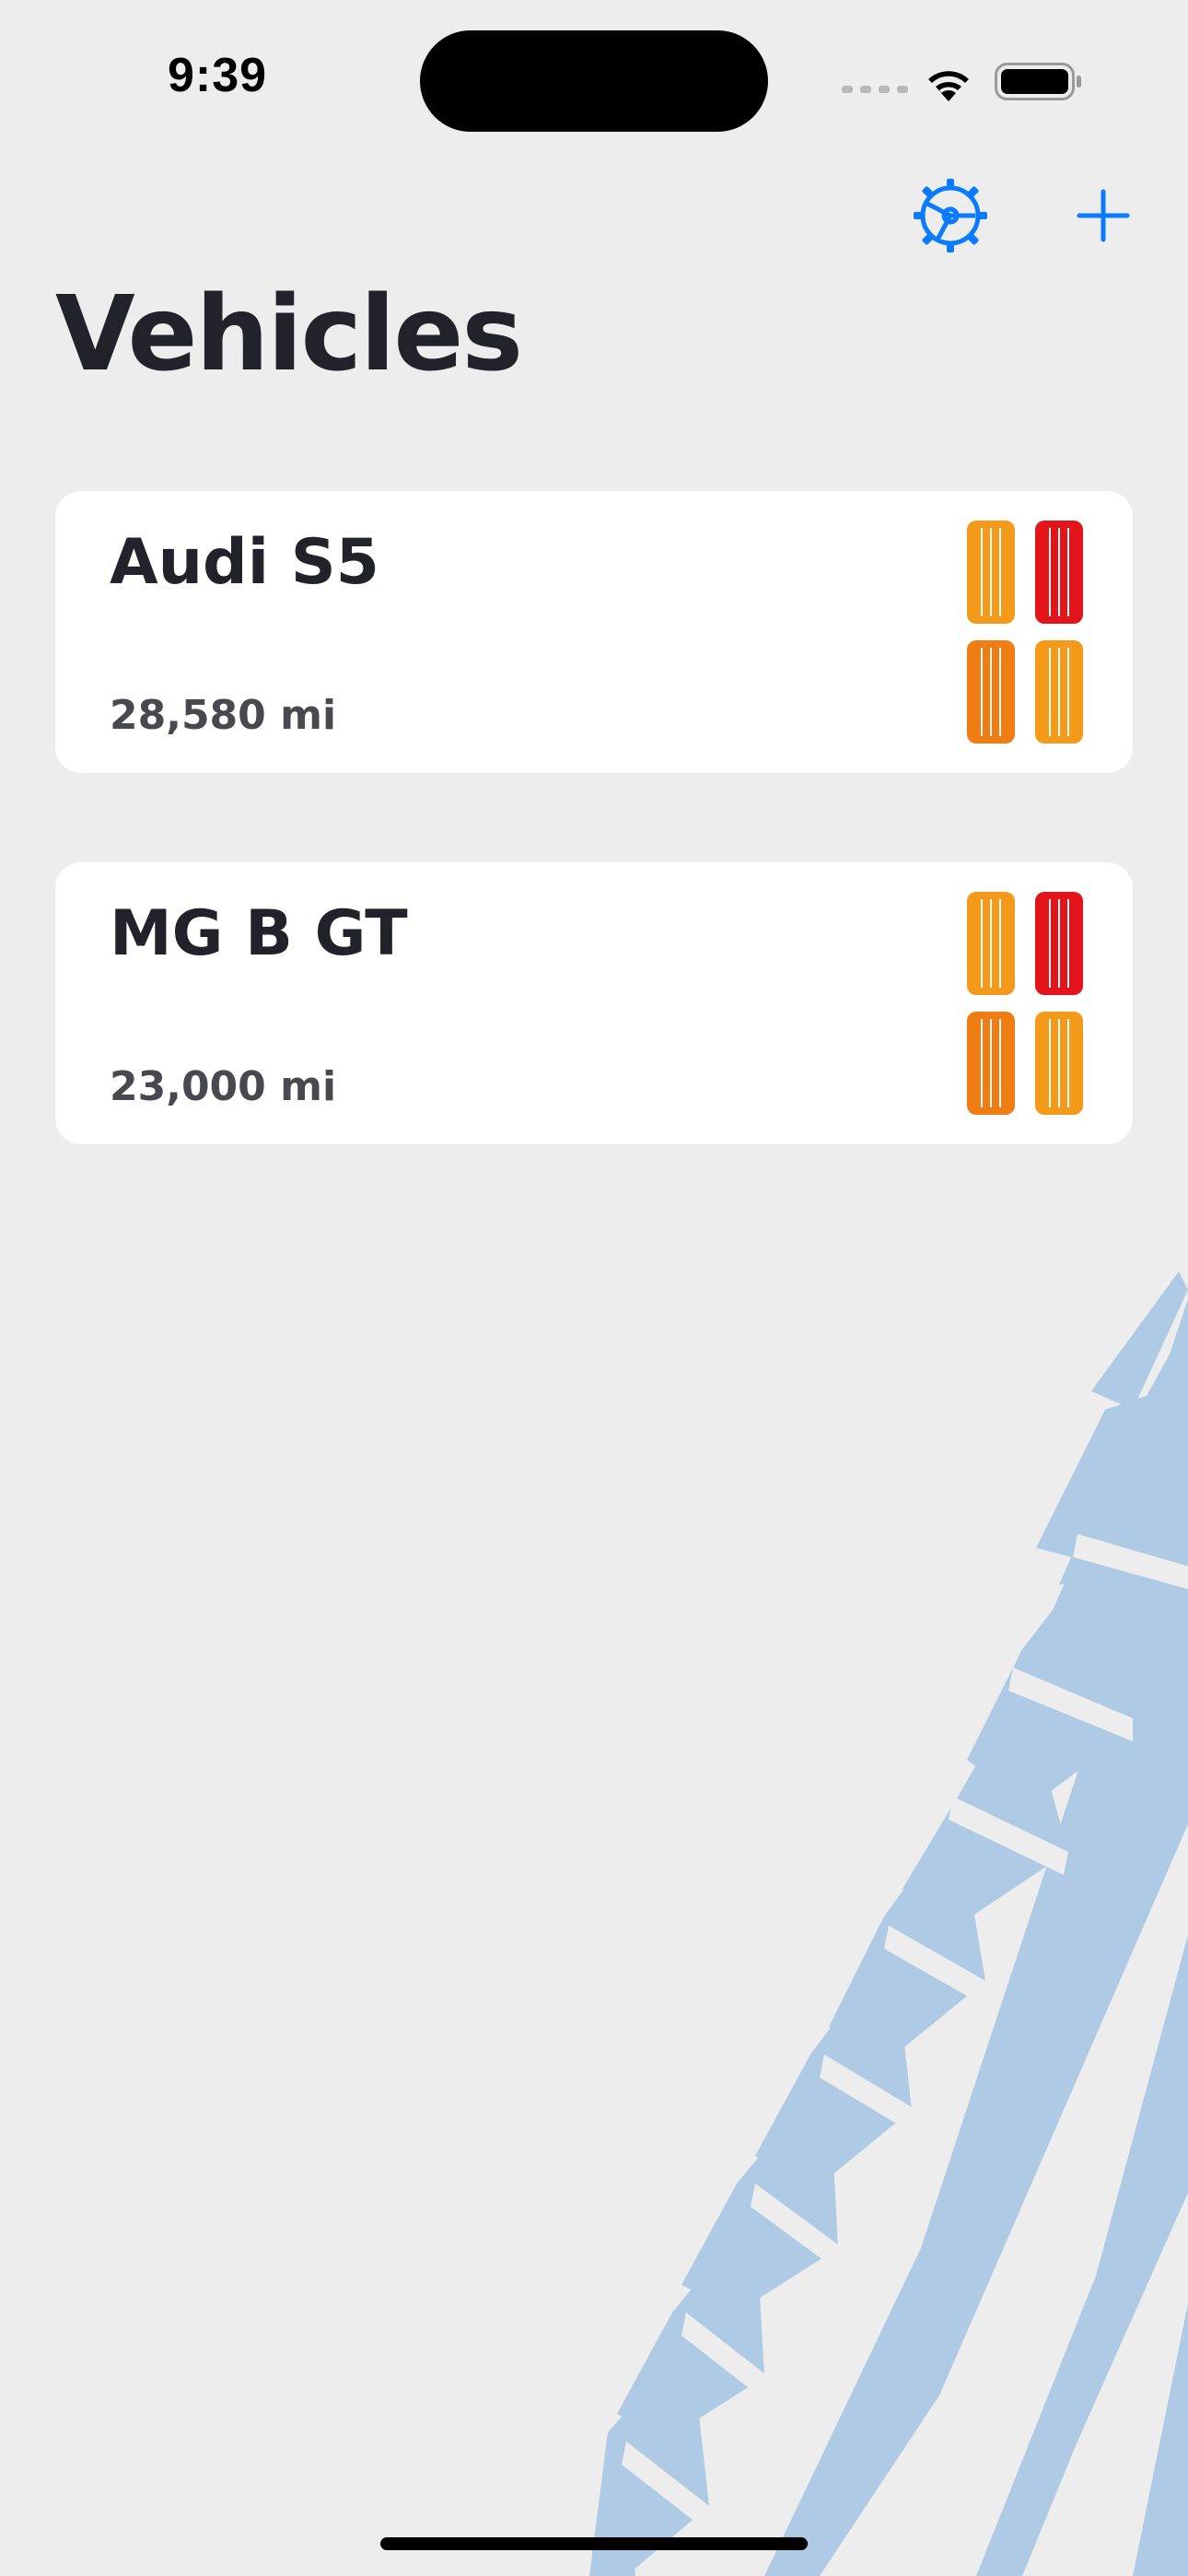 The height and width of the screenshot is (2576, 1188). I want to click on vehicle-mileage: 23,000 mi, so click(223, 1086).